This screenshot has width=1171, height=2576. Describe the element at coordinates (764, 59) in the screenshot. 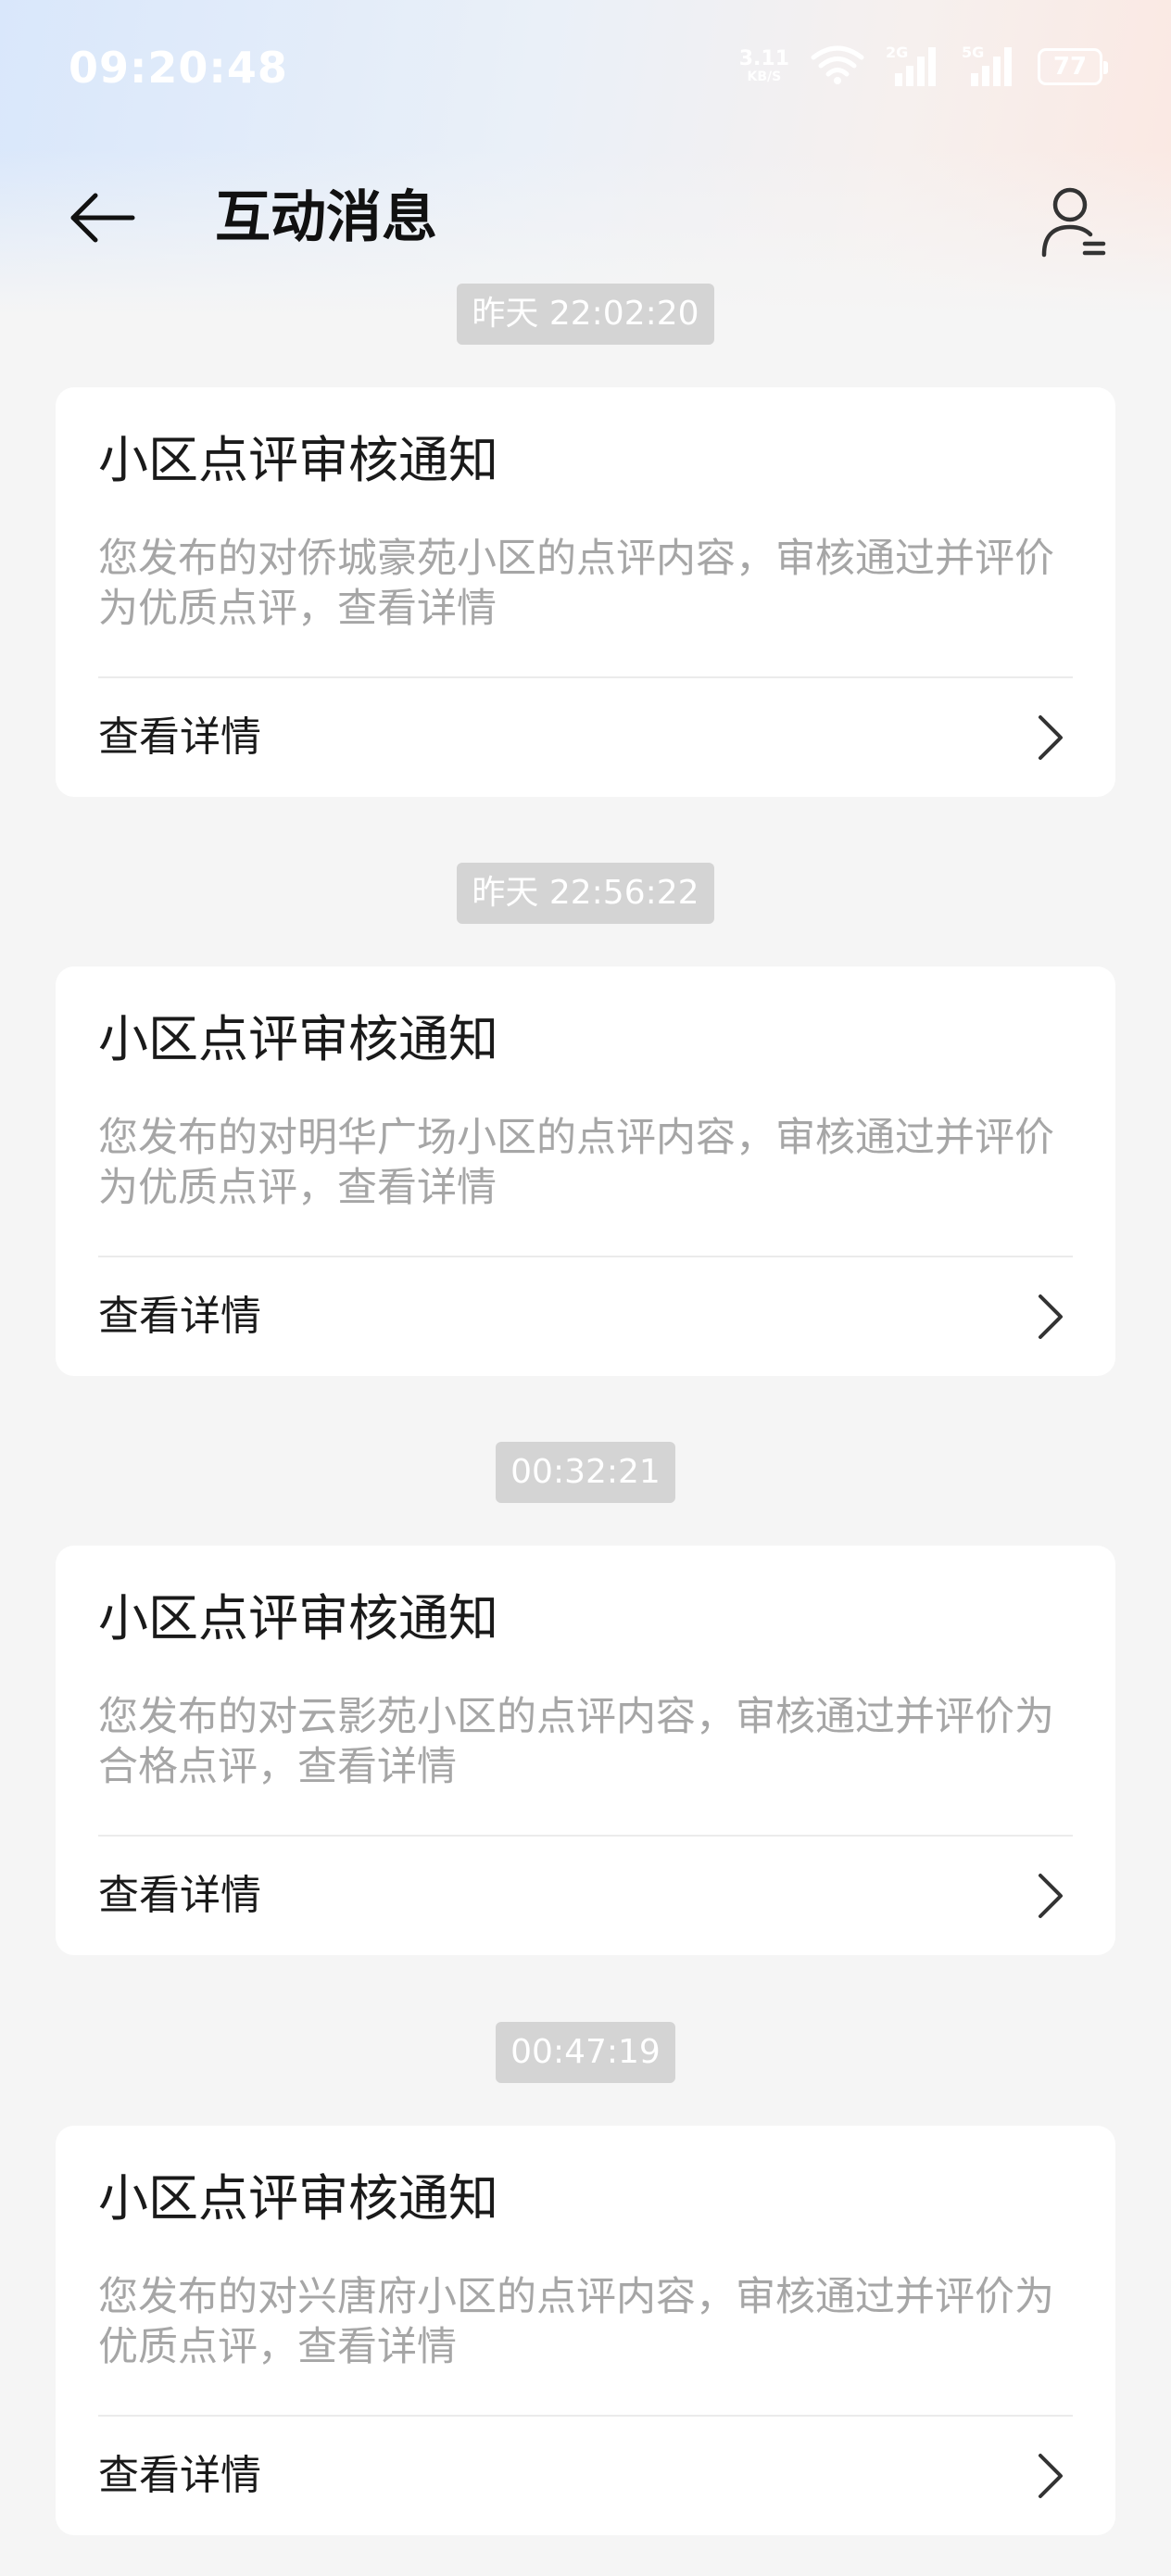

I see `network-speed-value: 3.11` at that location.